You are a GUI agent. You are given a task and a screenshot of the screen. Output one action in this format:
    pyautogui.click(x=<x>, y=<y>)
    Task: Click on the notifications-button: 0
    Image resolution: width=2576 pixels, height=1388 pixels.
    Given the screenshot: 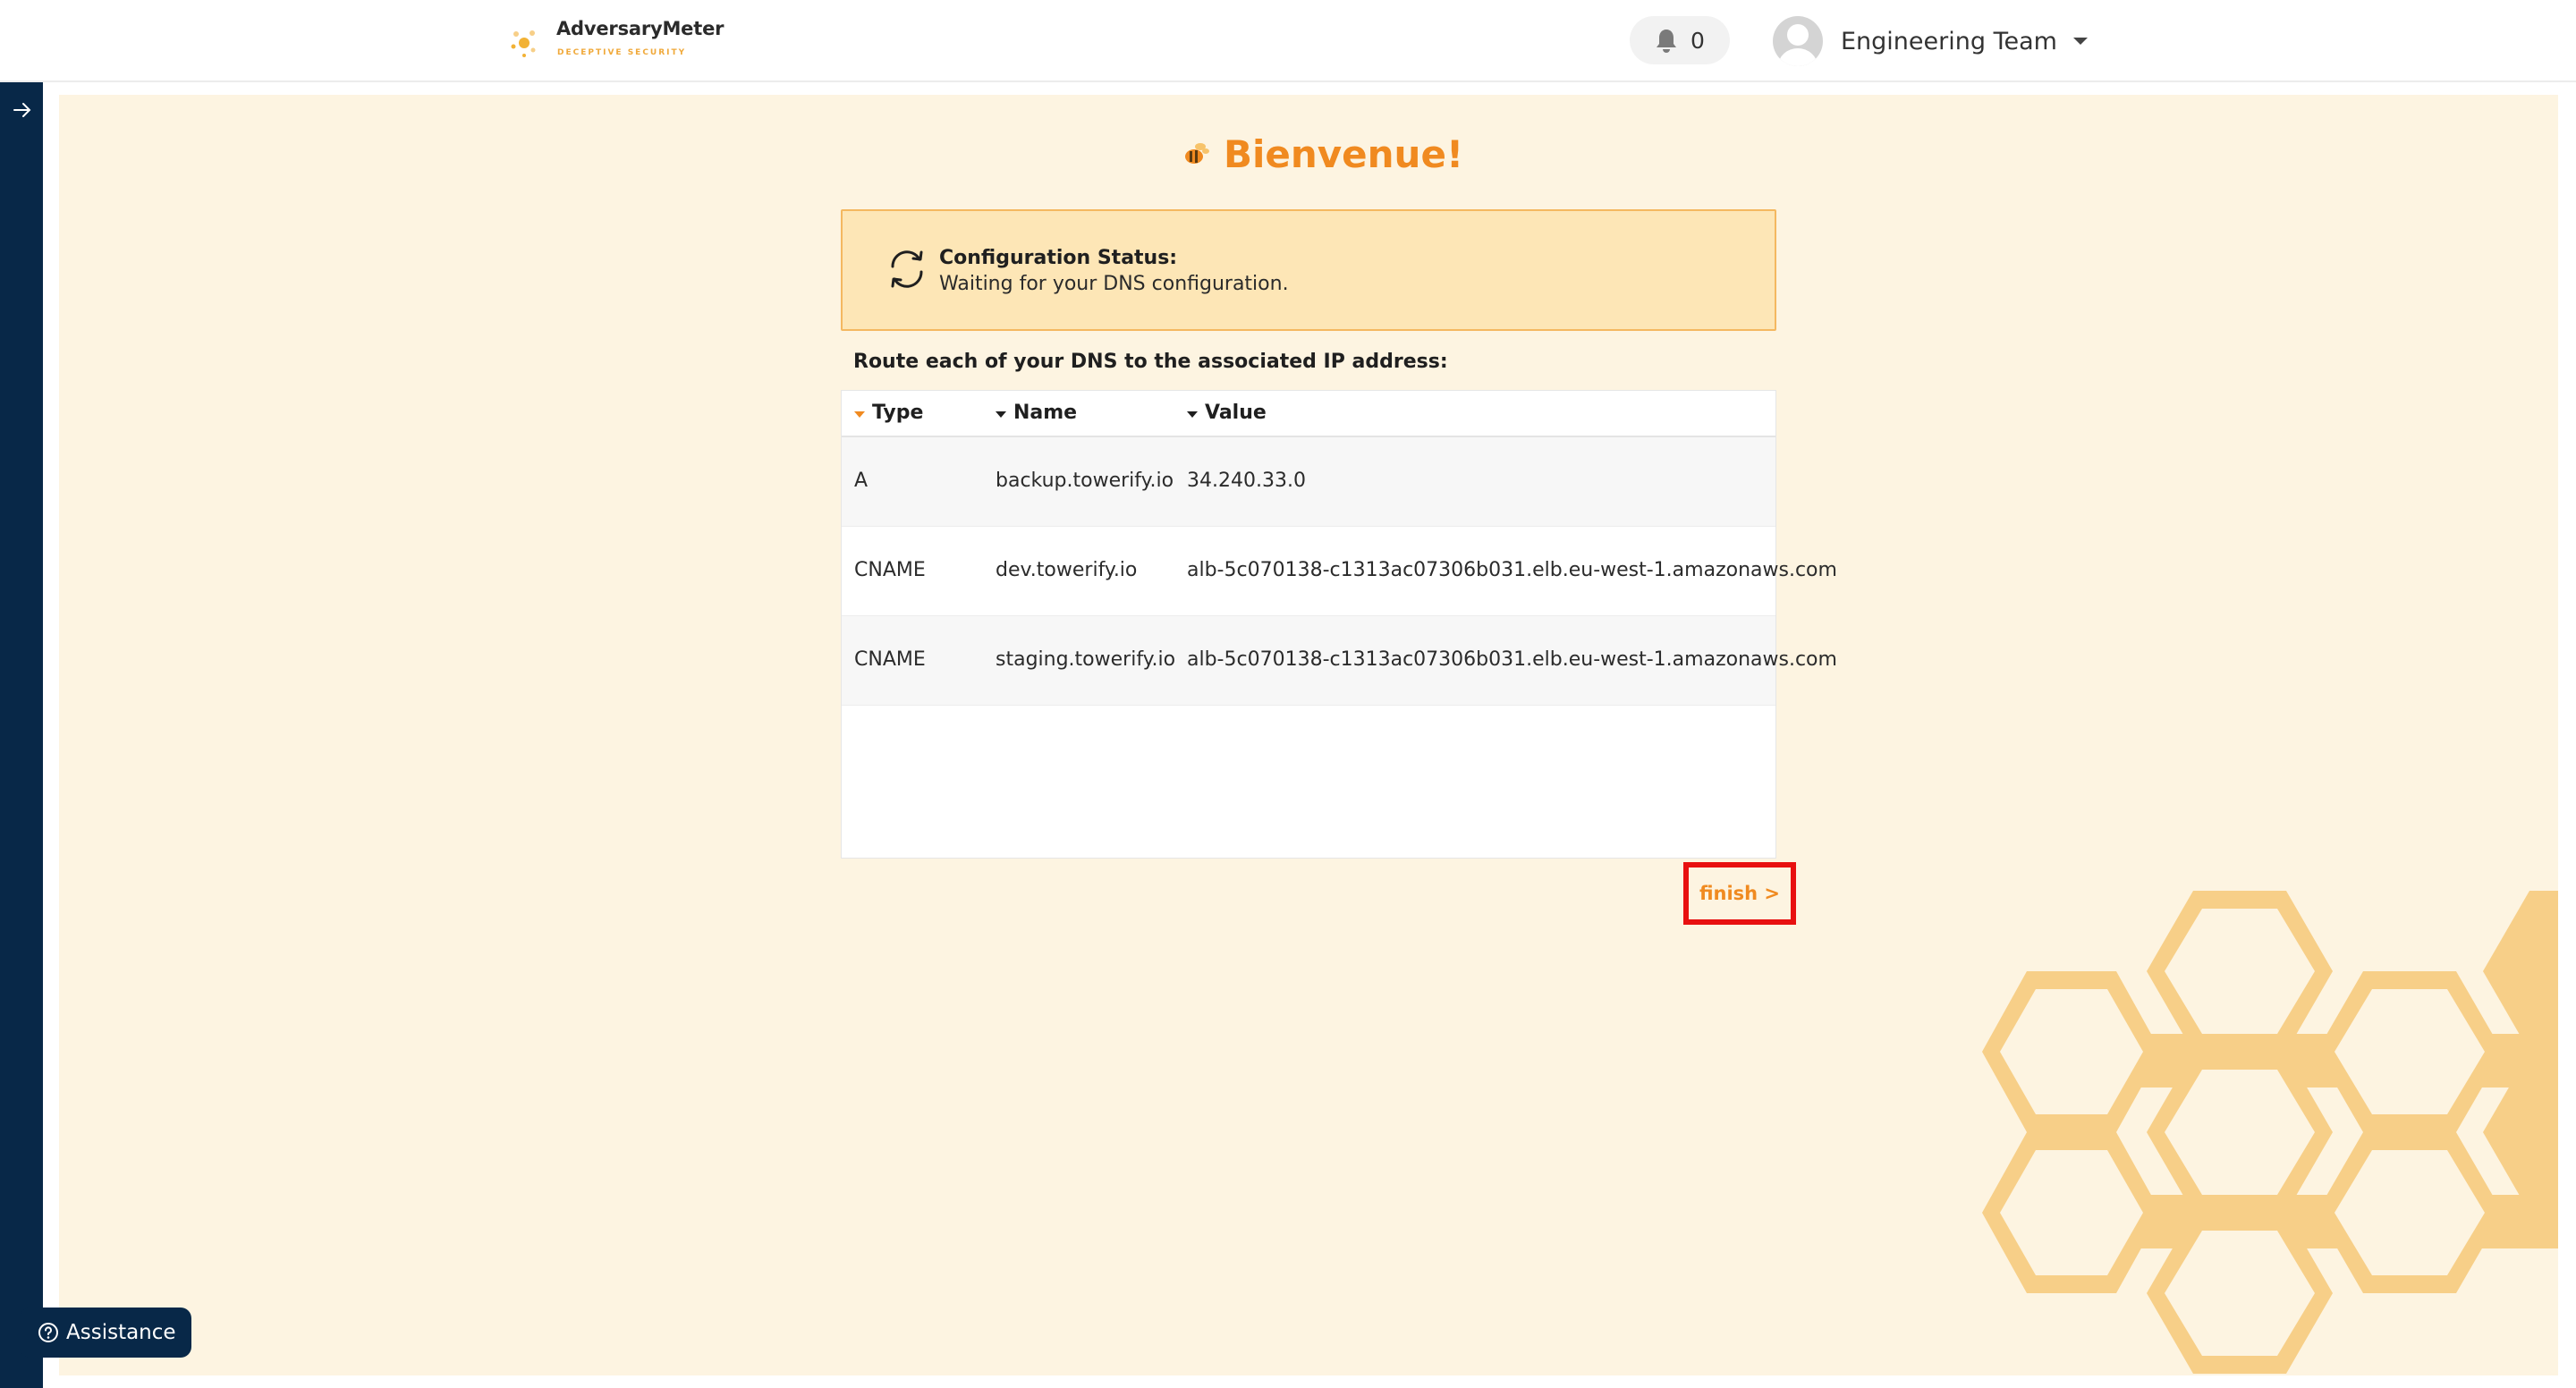 What is the action you would take?
    pyautogui.click(x=1680, y=40)
    